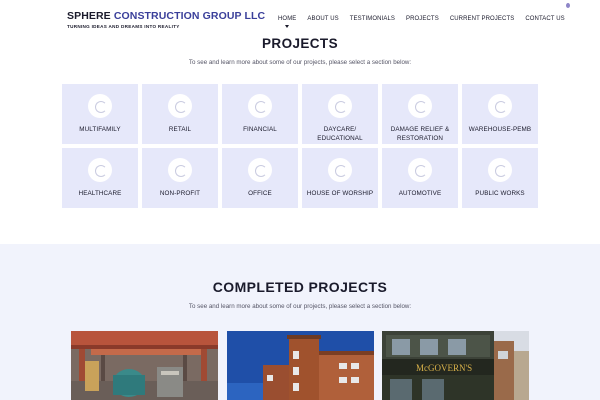 The height and width of the screenshot is (400, 600). I want to click on card-label: DAMAGE RELIEF & RESTORATION, so click(420, 134).